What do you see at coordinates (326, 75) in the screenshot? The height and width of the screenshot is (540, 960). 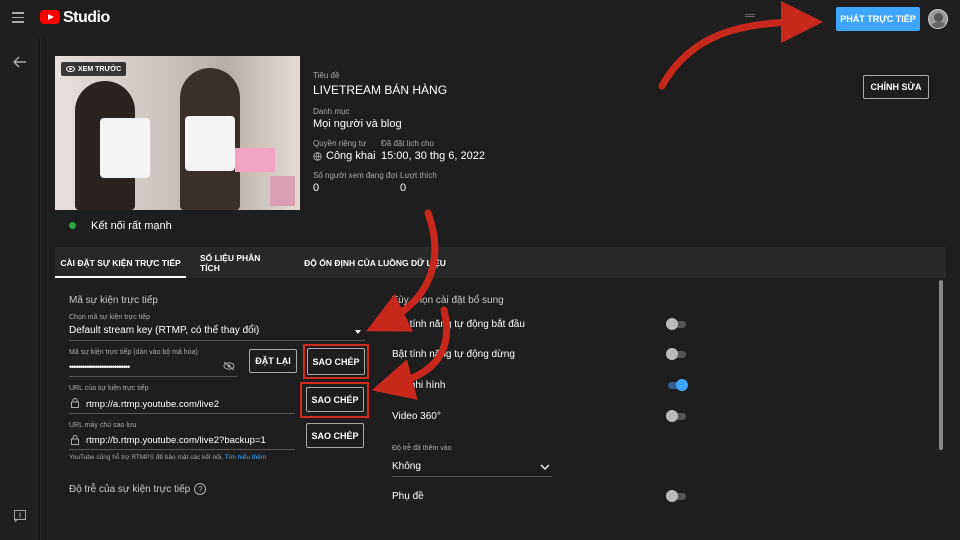 I see `title-label: Tiêu đề` at bounding box center [326, 75].